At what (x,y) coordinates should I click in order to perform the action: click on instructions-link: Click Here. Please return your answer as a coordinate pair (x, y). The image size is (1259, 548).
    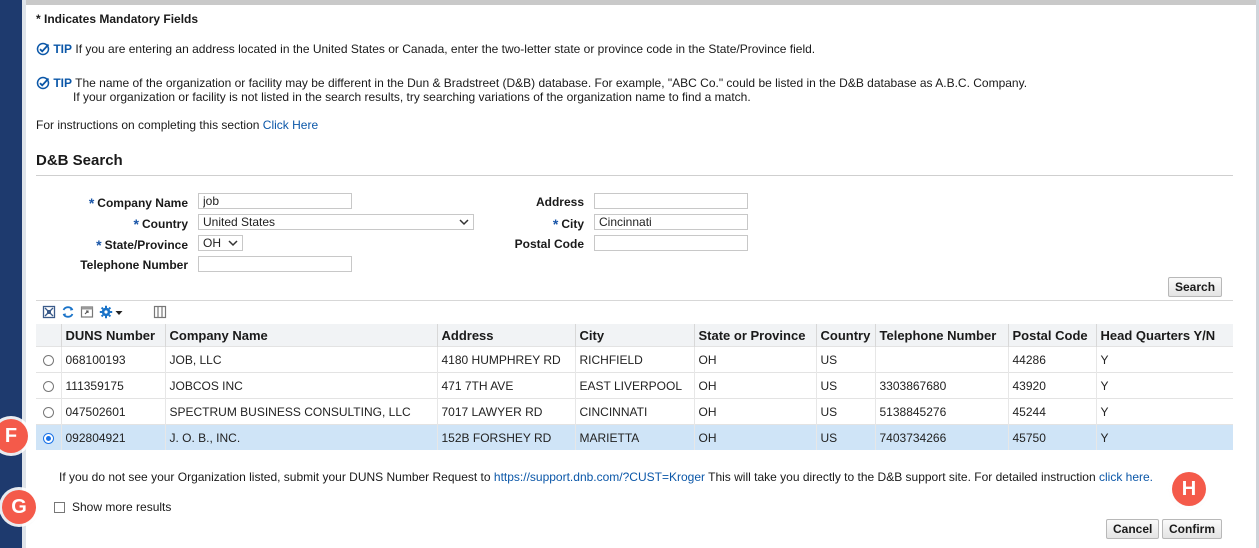
    Looking at the image, I should click on (290, 125).